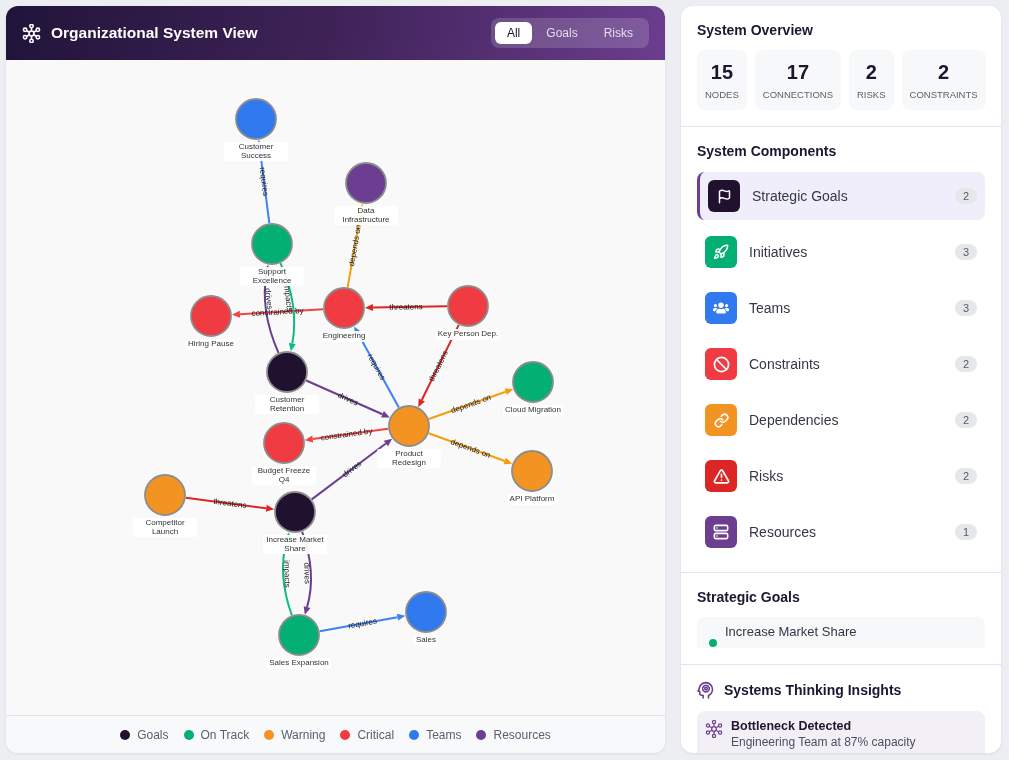  I want to click on node-label: Budget Freeze Q4, so click(284, 475).